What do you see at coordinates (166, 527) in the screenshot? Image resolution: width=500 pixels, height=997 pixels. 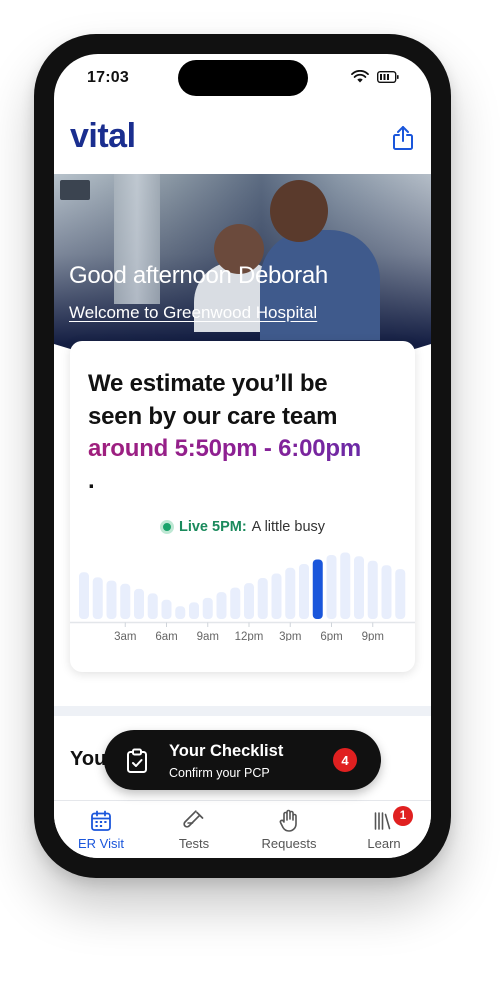 I see `live-indicator-icon` at bounding box center [166, 527].